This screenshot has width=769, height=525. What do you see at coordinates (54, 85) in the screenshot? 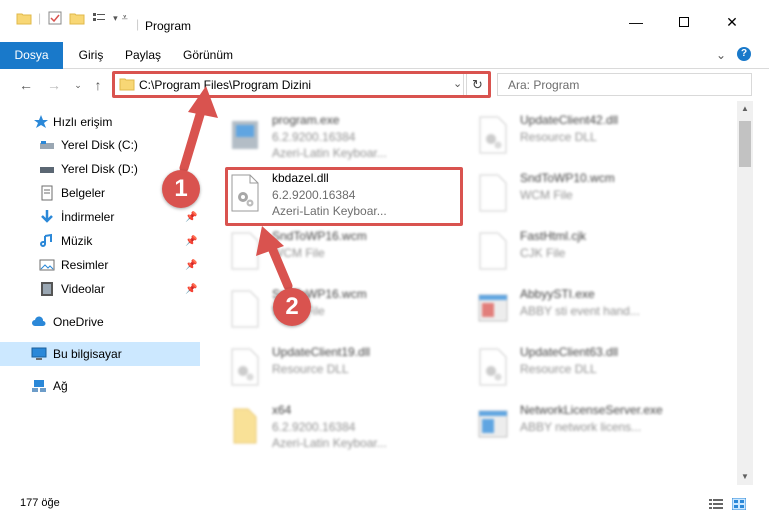
I see `forward-button: →` at bounding box center [54, 85].